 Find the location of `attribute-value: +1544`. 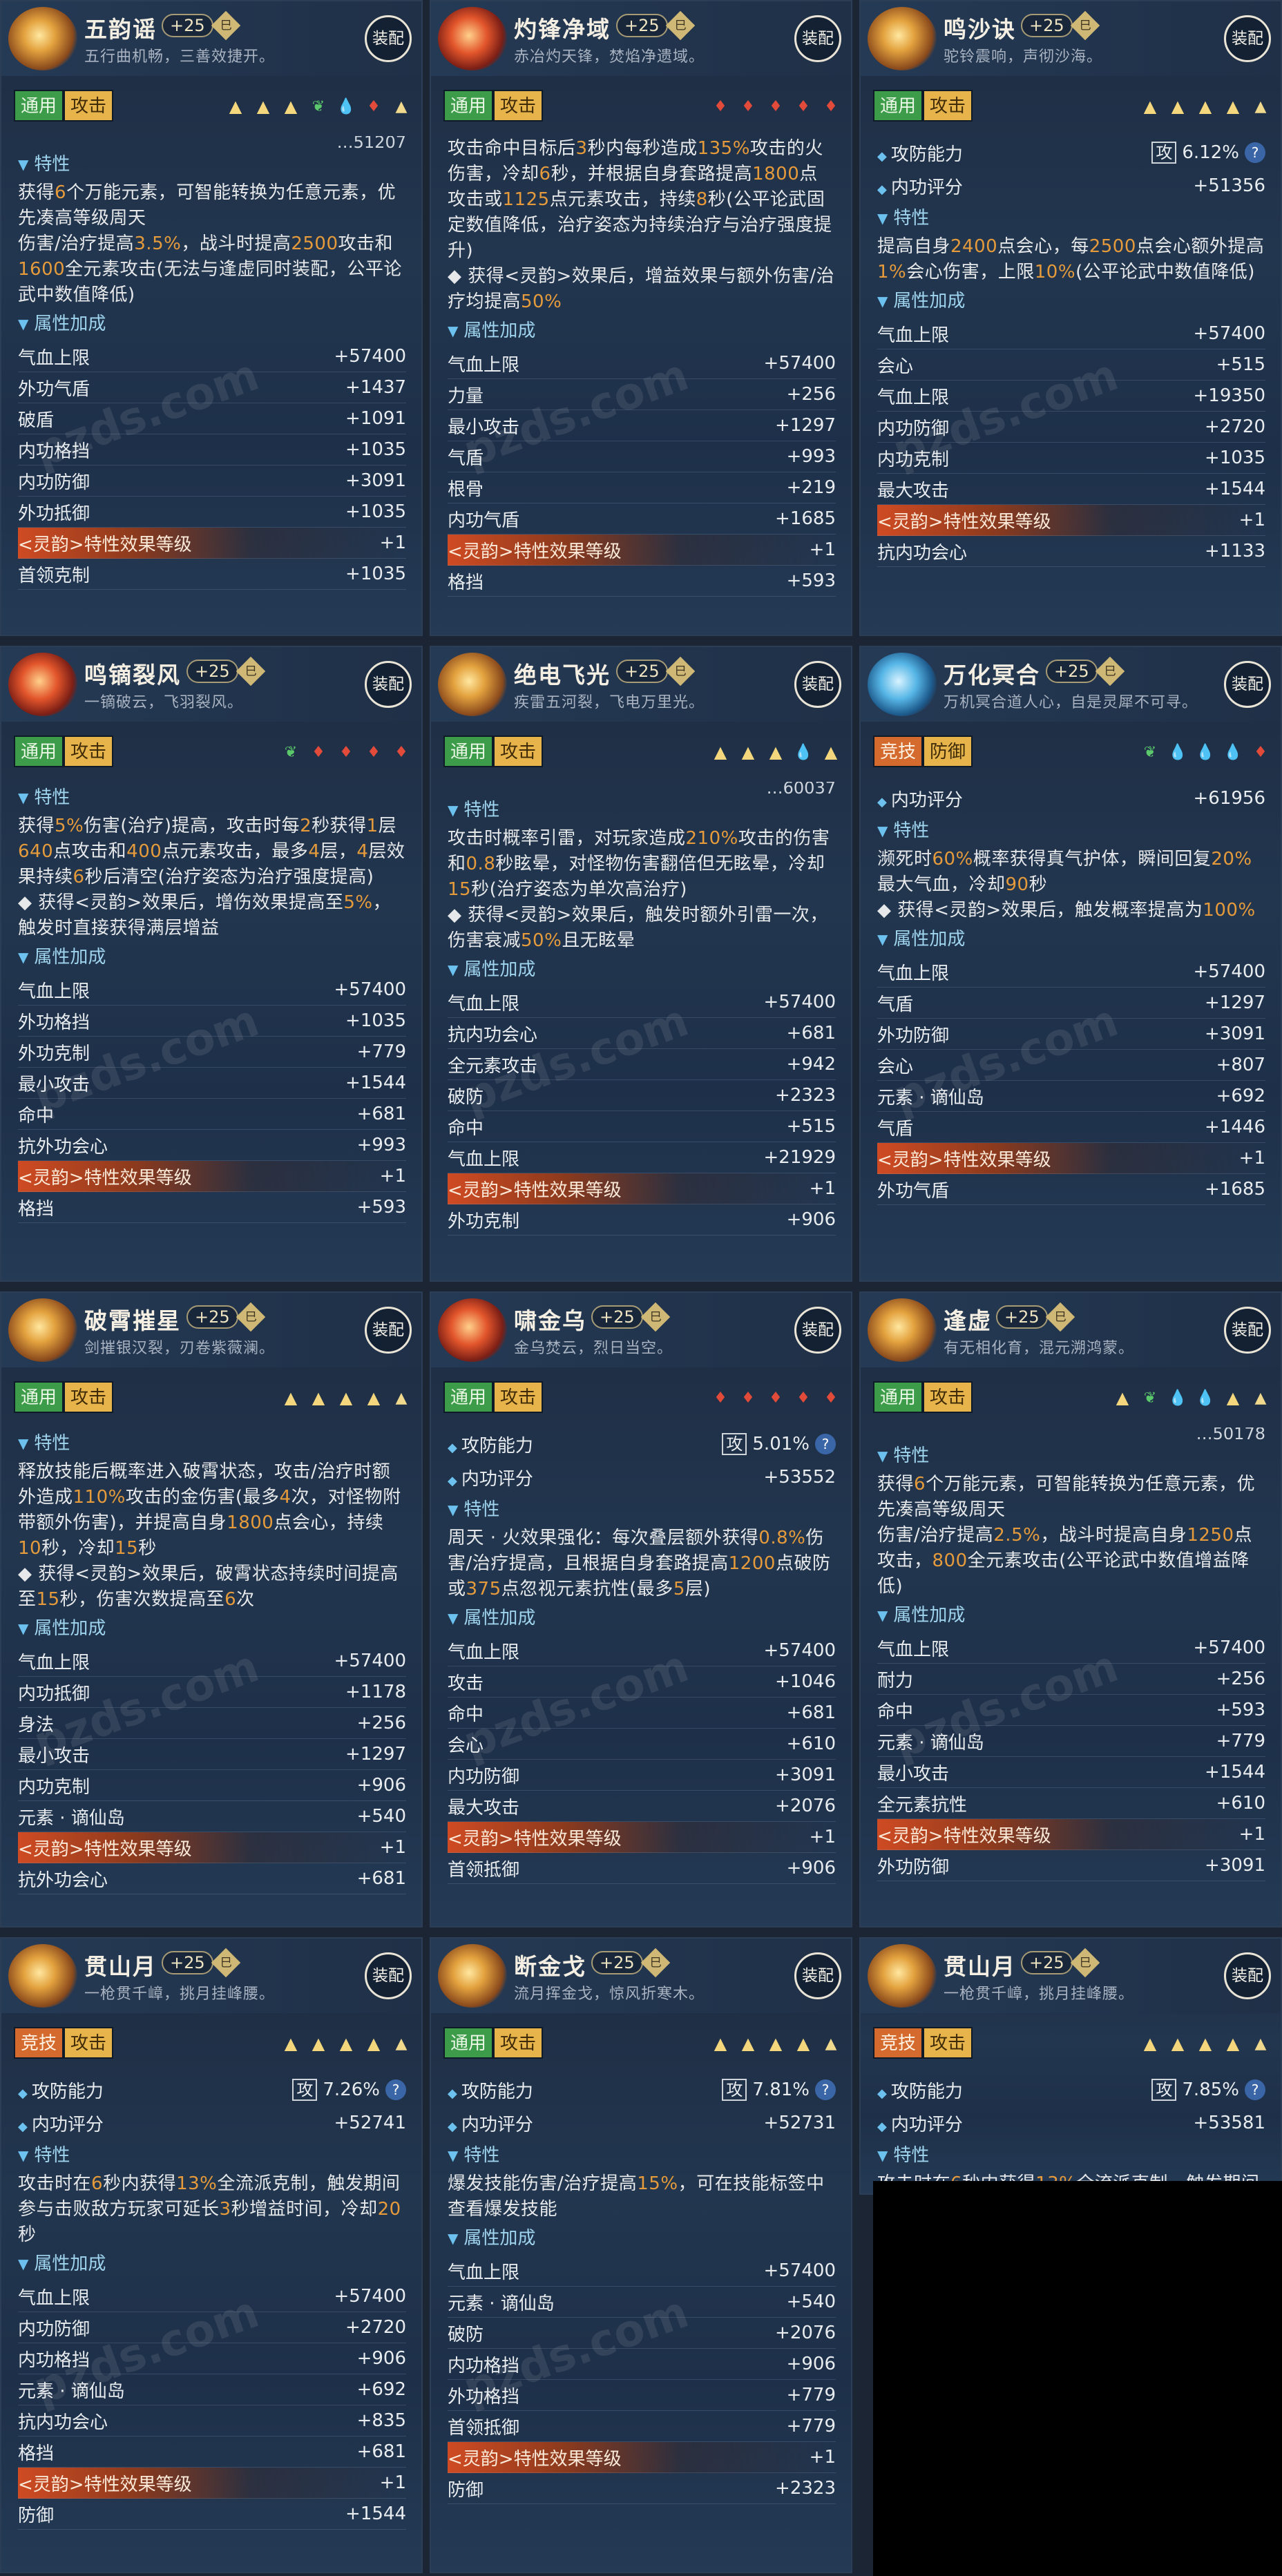

attribute-value: +1544 is located at coordinates (1235, 1772).